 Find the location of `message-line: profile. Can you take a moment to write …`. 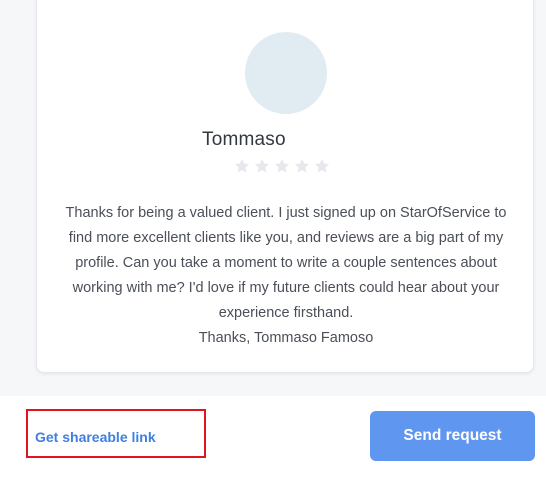

message-line: profile. Can you take a moment to write … is located at coordinates (286, 263).